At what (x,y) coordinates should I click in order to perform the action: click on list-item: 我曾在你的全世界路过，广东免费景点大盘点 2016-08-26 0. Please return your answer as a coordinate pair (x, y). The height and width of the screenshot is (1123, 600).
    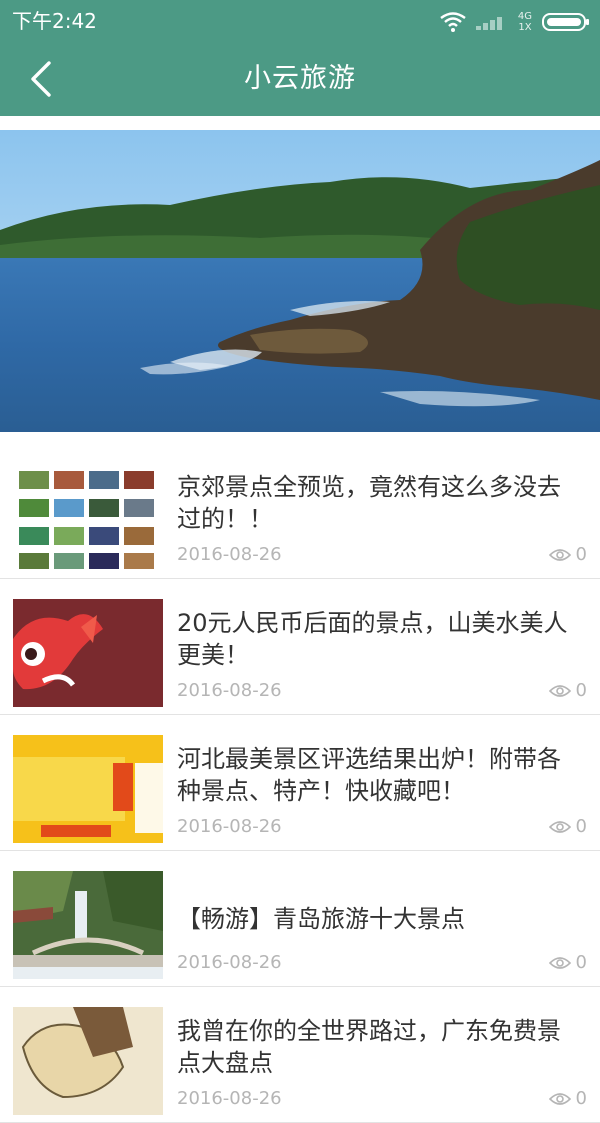
    Looking at the image, I should click on (300, 1055).